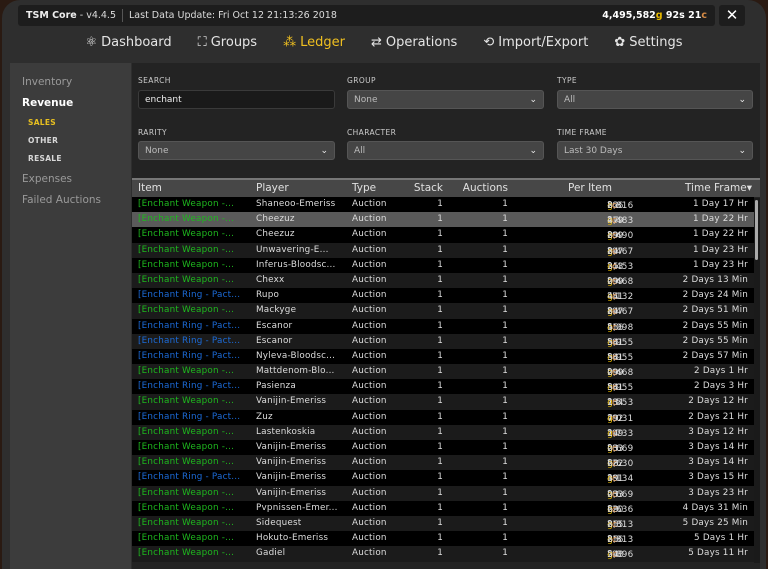  I want to click on time-frame-cell: 1 Day 23 Hr, so click(720, 264).